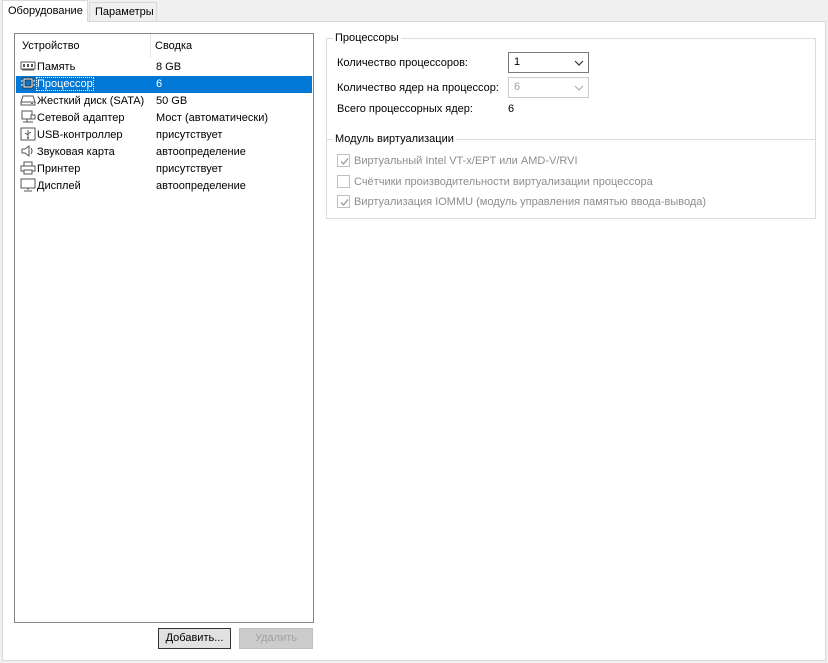 The width and height of the screenshot is (828, 663). I want to click on printer-icon, so click(28, 168).